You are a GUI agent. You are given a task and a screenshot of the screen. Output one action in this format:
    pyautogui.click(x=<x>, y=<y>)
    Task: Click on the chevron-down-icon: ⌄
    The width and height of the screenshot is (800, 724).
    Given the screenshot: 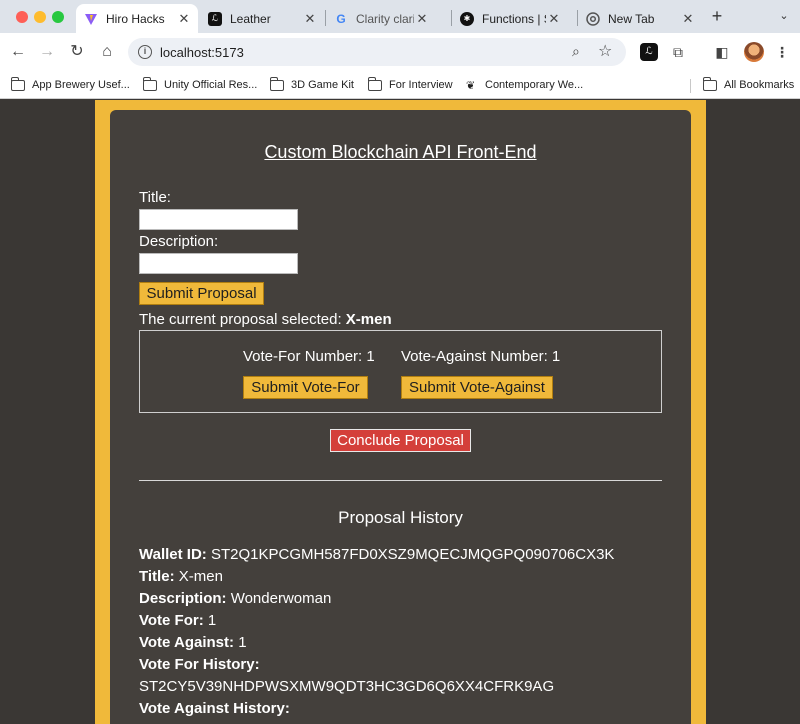 What is the action you would take?
    pyautogui.click(x=784, y=16)
    